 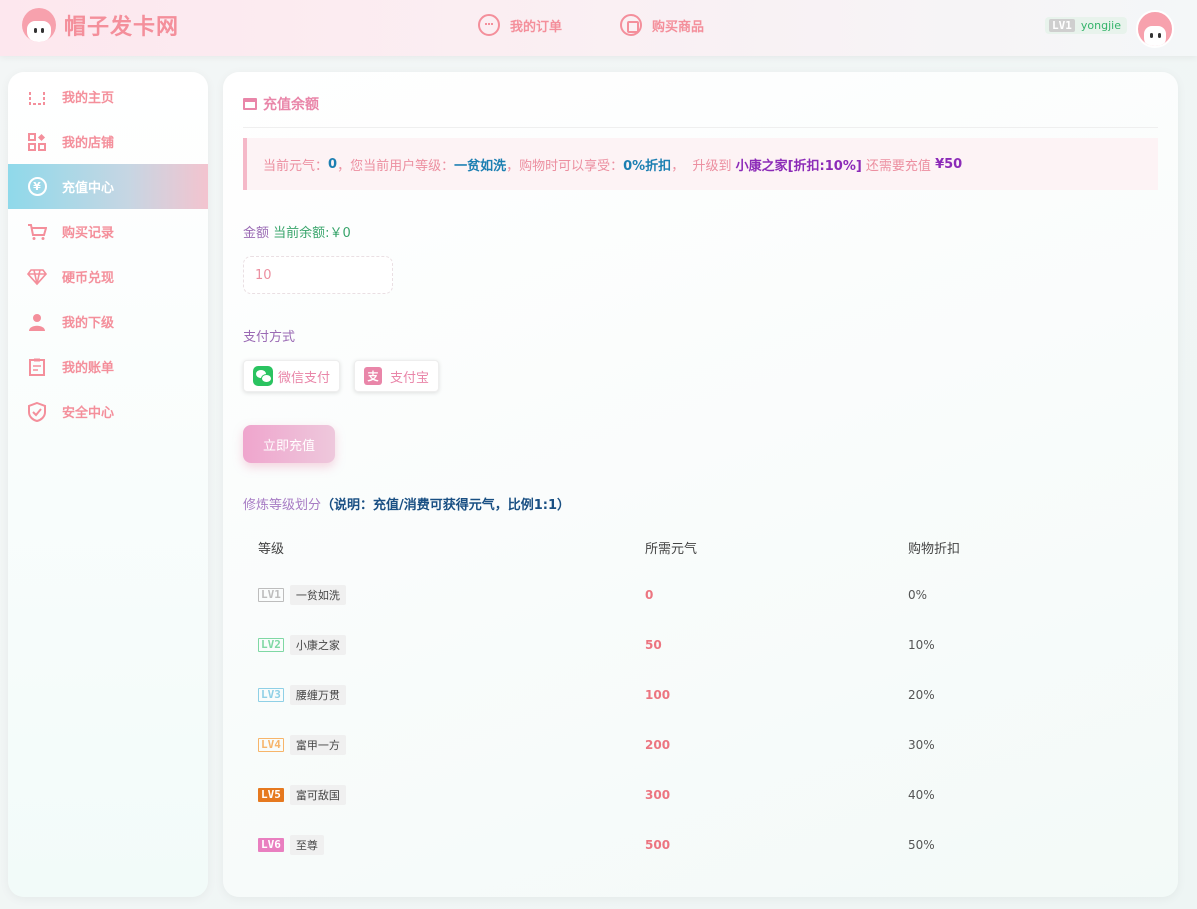 I want to click on sidebar-item-home: 我的主页, so click(x=108, y=96).